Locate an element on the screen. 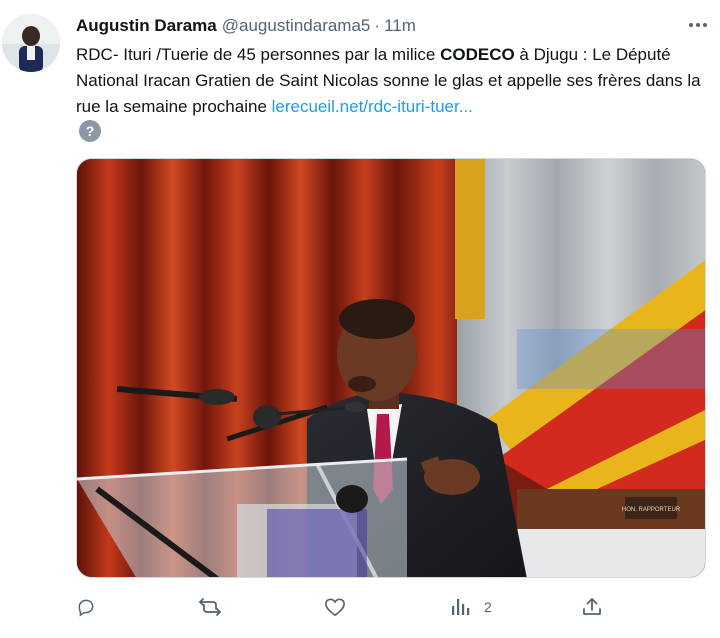  more-horizontal-icon is located at coordinates (698, 25).